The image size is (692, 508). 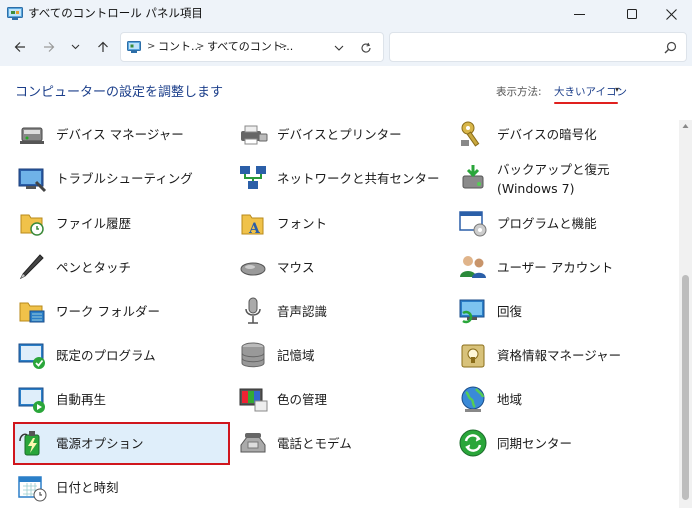 I want to click on window-title: すべてのコントロール パネル項目, so click(x=115, y=13).